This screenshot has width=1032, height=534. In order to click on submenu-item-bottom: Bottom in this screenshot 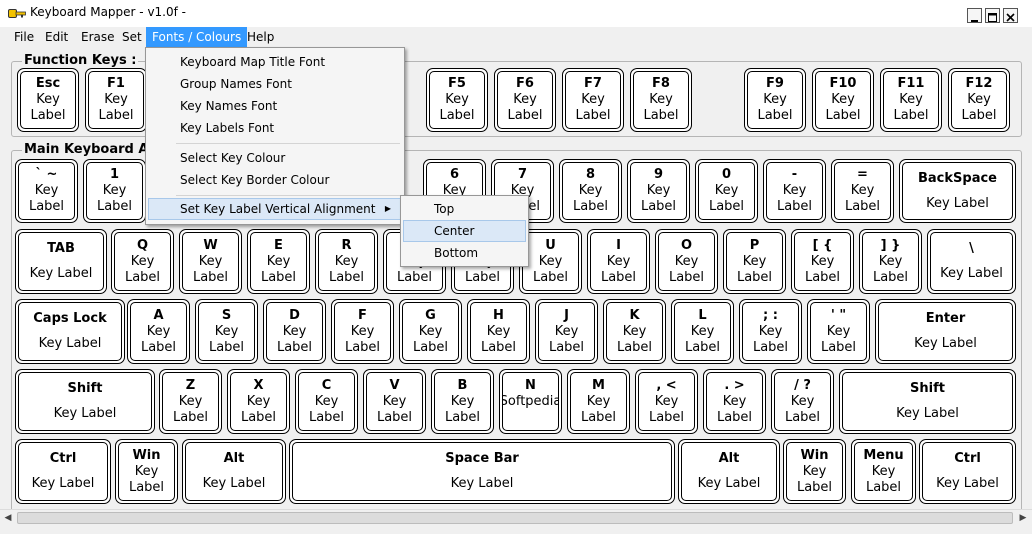, I will do `click(464, 253)`.